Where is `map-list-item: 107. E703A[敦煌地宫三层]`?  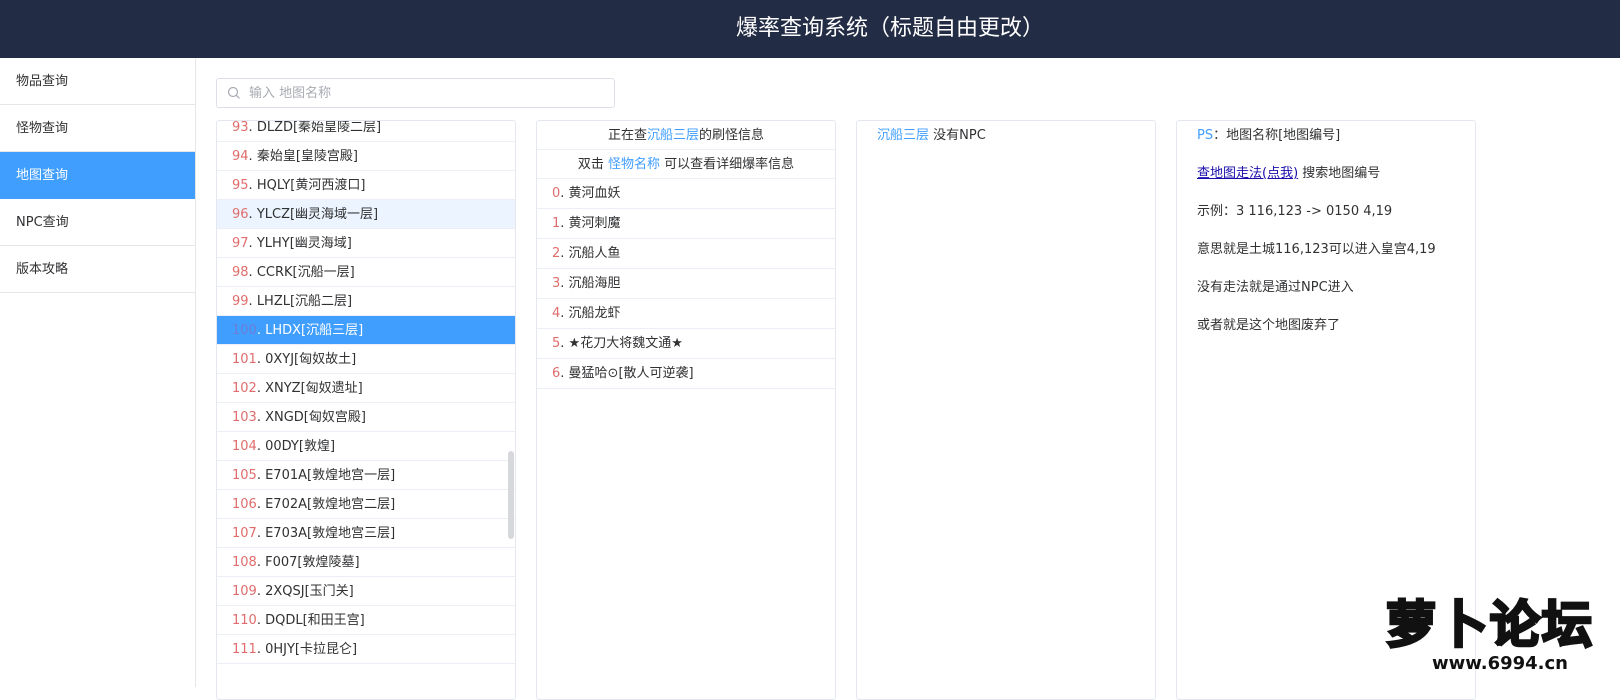
map-list-item: 107. E703A[敦煌地宫三层] is located at coordinates (366, 533).